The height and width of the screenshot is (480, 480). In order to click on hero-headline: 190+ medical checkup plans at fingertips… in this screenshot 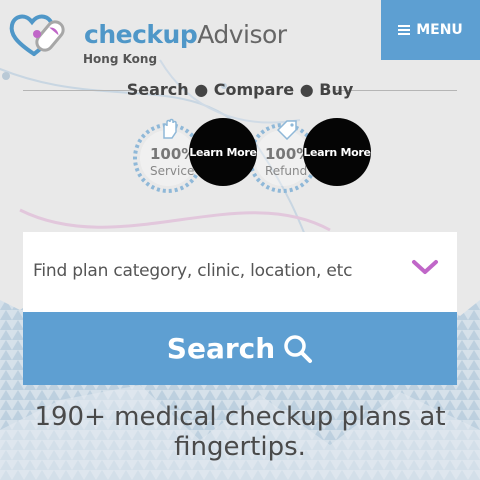, I will do `click(240, 432)`.